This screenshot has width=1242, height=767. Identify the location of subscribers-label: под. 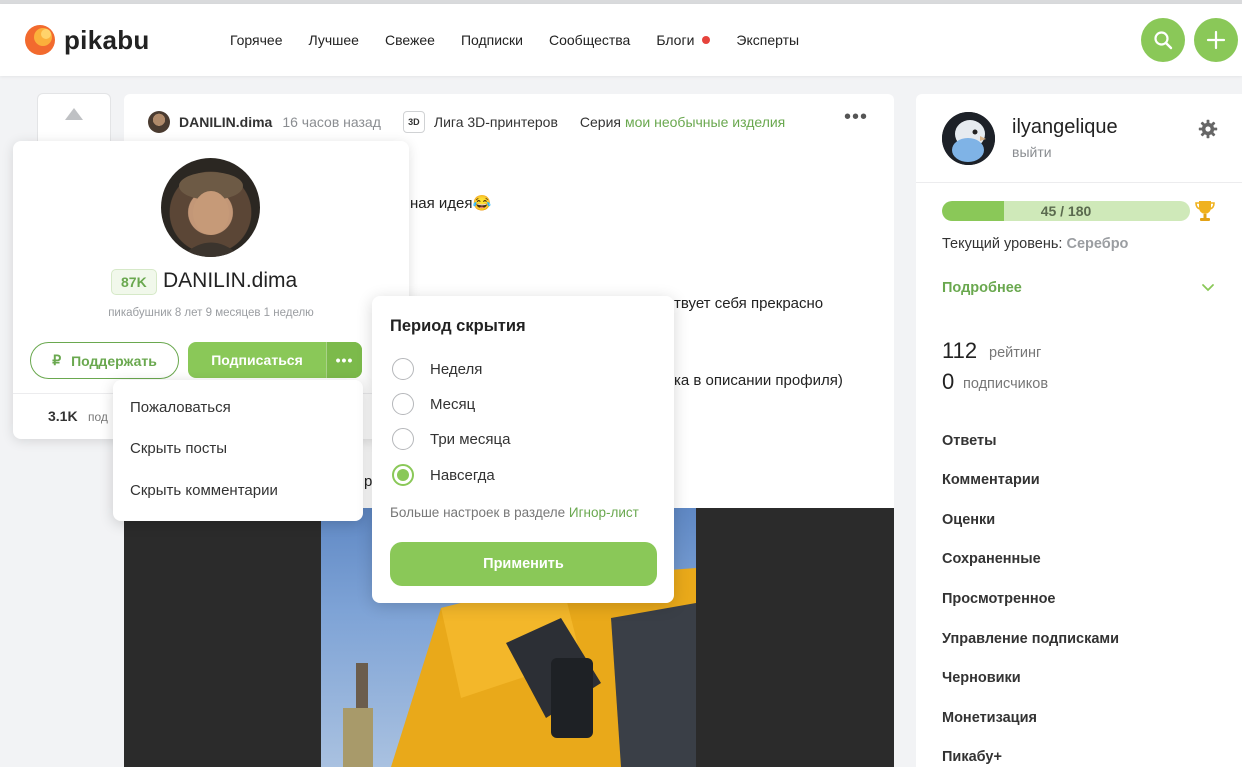
(98, 417).